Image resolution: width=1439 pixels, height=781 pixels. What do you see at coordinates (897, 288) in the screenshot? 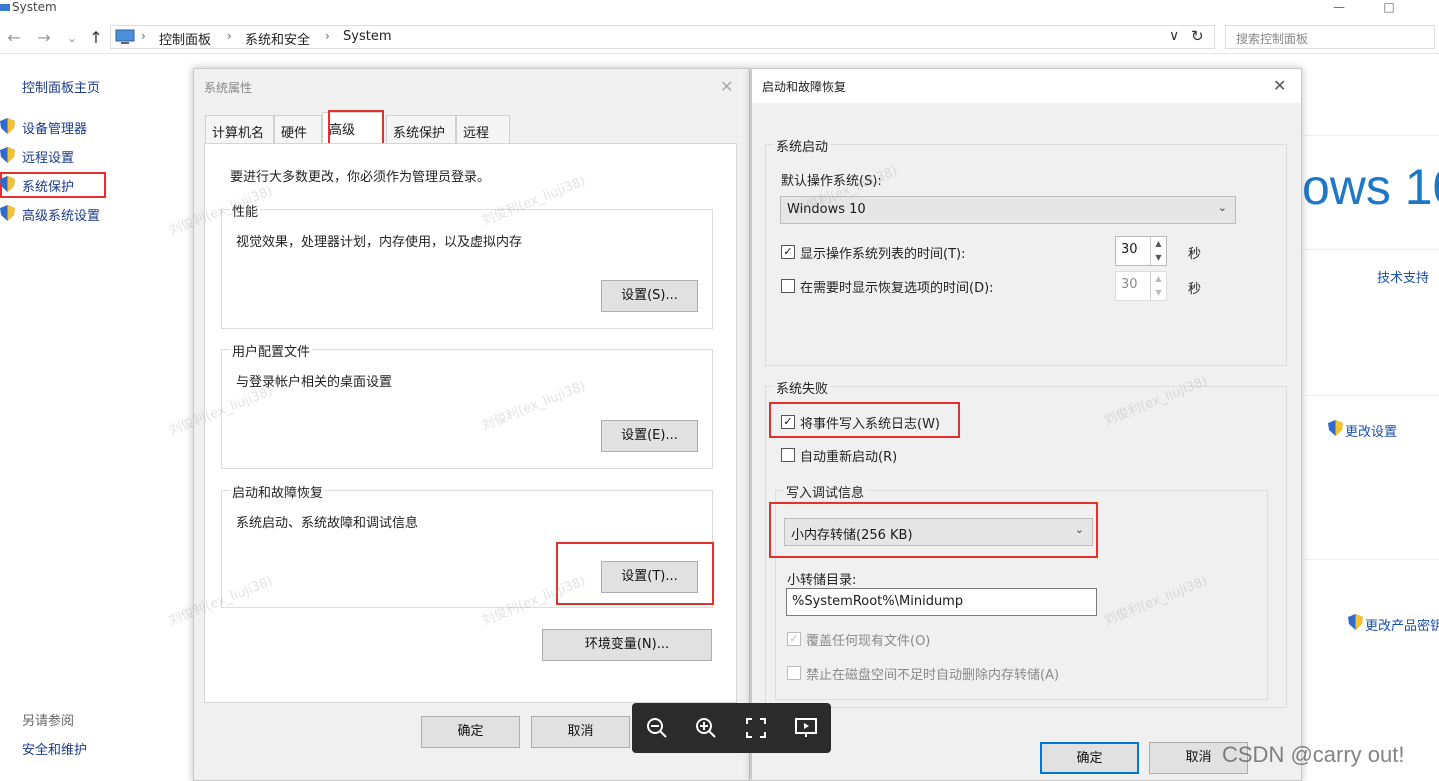
I see `show-recovery-label: 在需要时显示恢复选项的时间(D):` at bounding box center [897, 288].